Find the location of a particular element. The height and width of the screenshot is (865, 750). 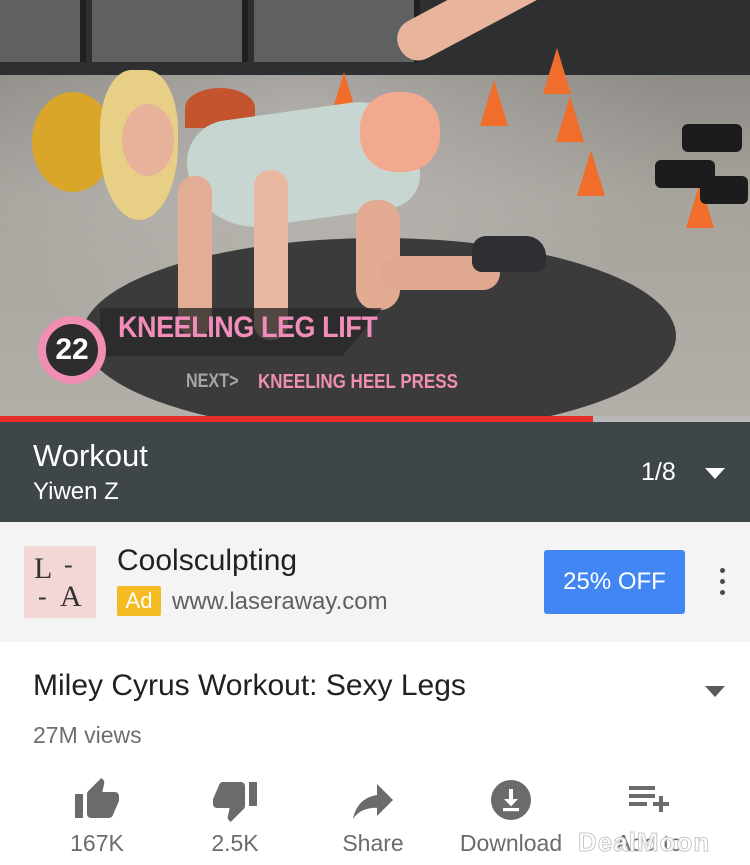

watermark: DealMoon is located at coordinates (644, 842).